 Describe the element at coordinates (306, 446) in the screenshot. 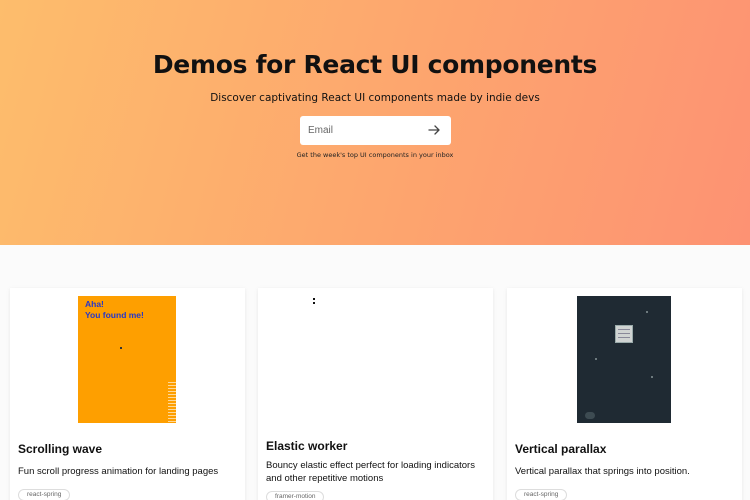

I see `card-title: Elastic worker` at that location.